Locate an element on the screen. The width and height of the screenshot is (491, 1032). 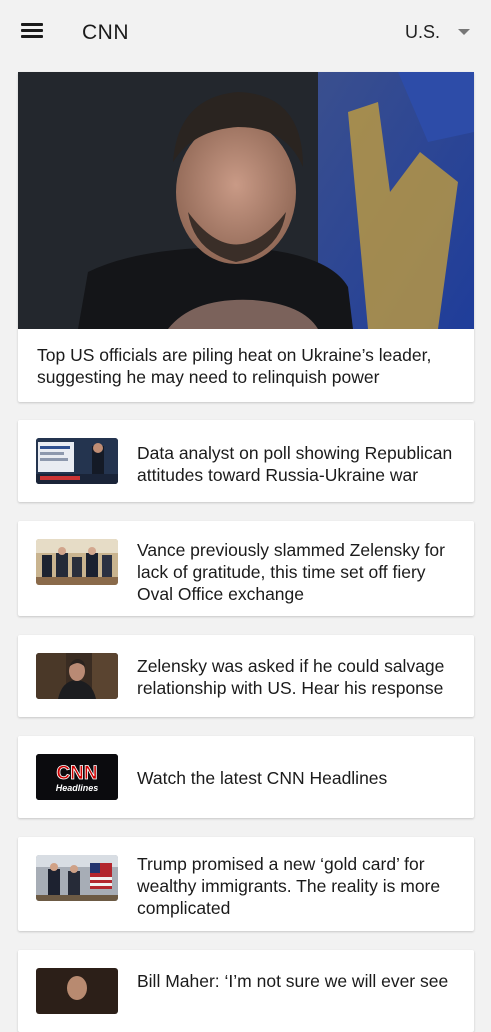
svg-text: CNN is located at coordinates (76, 773).